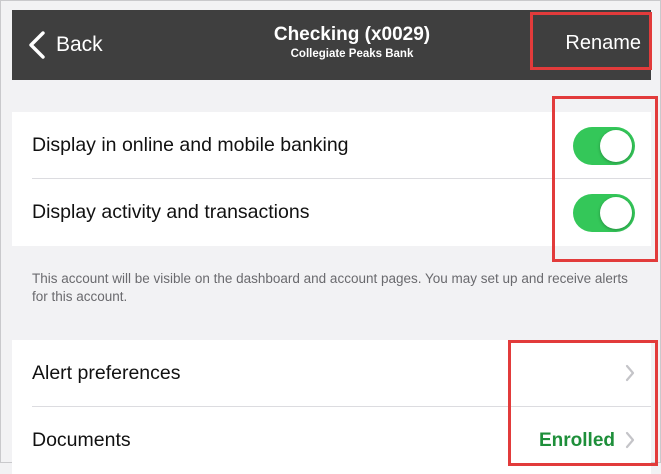  I want to click on page-subtitle: Collegiate Peaks Bank, so click(352, 54).